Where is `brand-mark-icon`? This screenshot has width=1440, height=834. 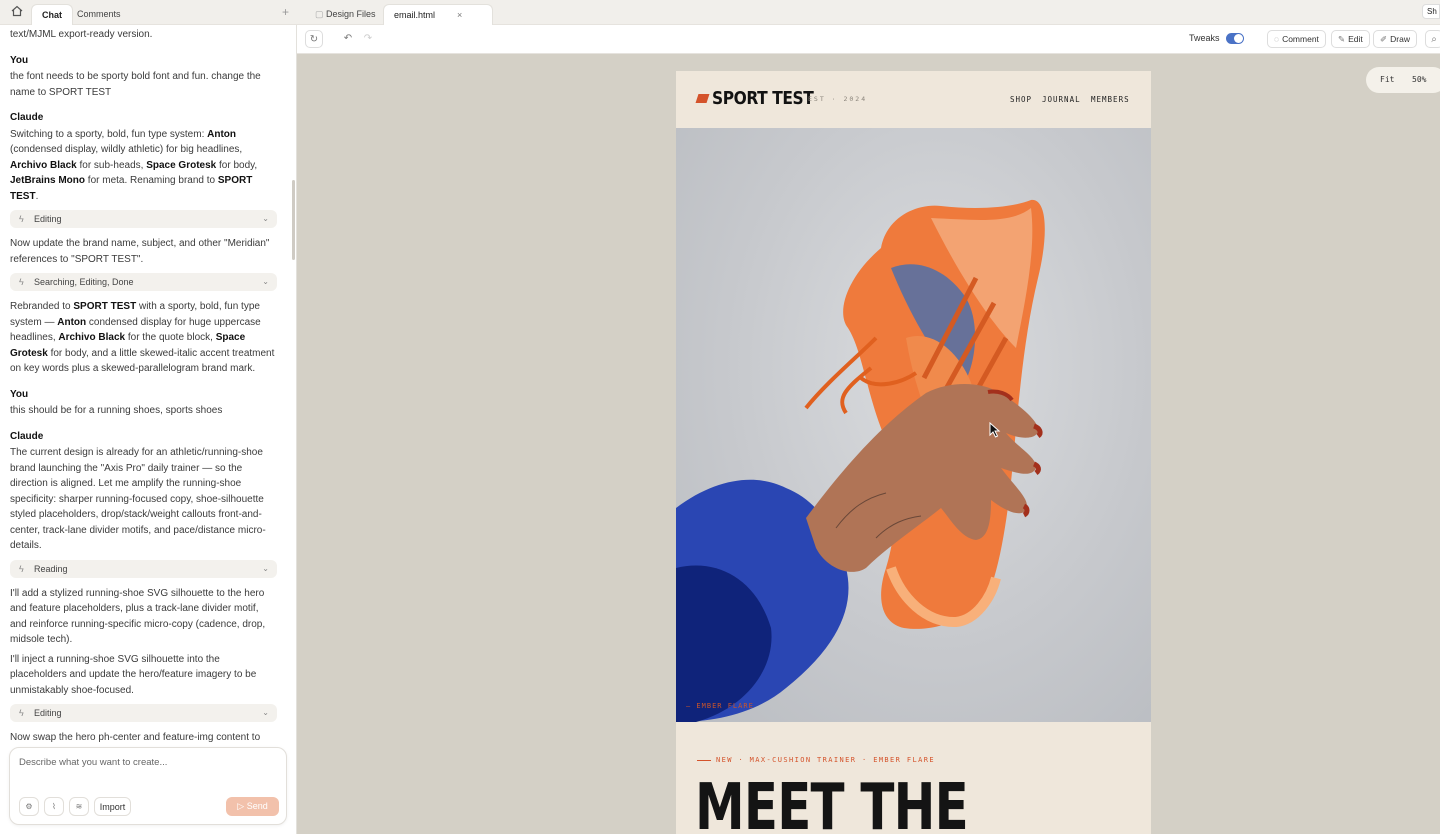
brand-mark-icon is located at coordinates (702, 98).